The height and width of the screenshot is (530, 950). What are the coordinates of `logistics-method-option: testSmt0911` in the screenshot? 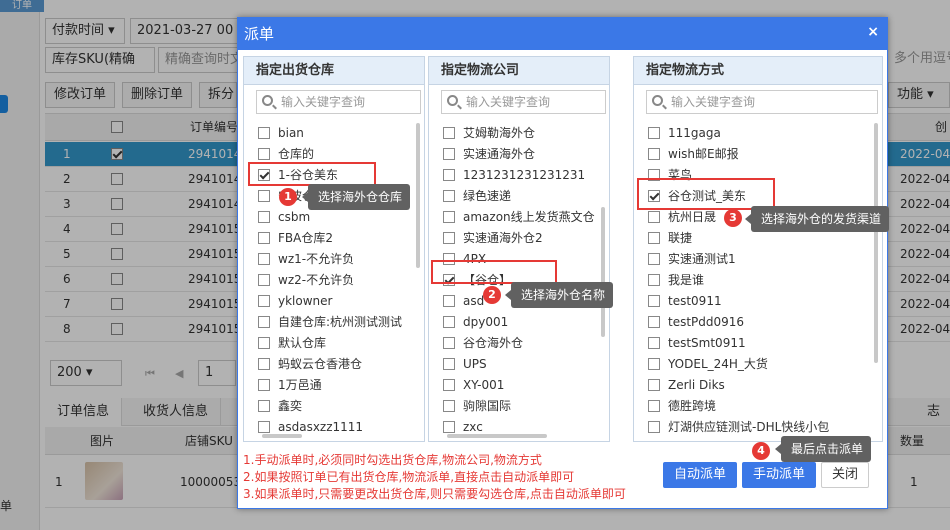 It's located at (760, 343).